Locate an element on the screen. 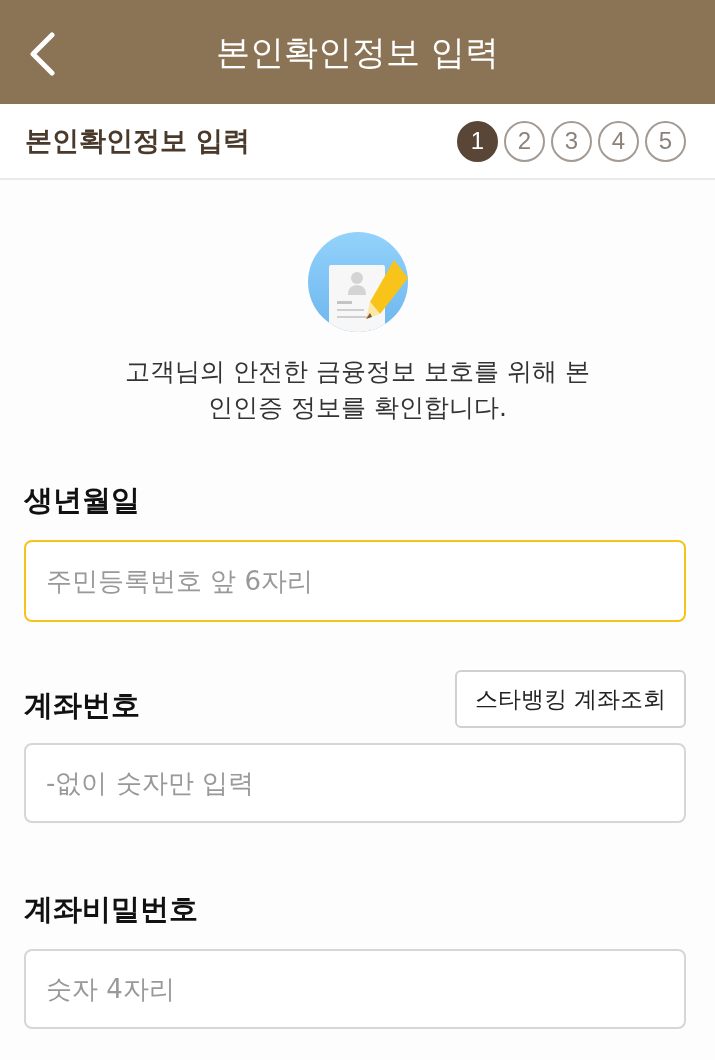 Image resolution: width=715 pixels, height=1060 pixels. step-indicator: 1 is located at coordinates (477, 141).